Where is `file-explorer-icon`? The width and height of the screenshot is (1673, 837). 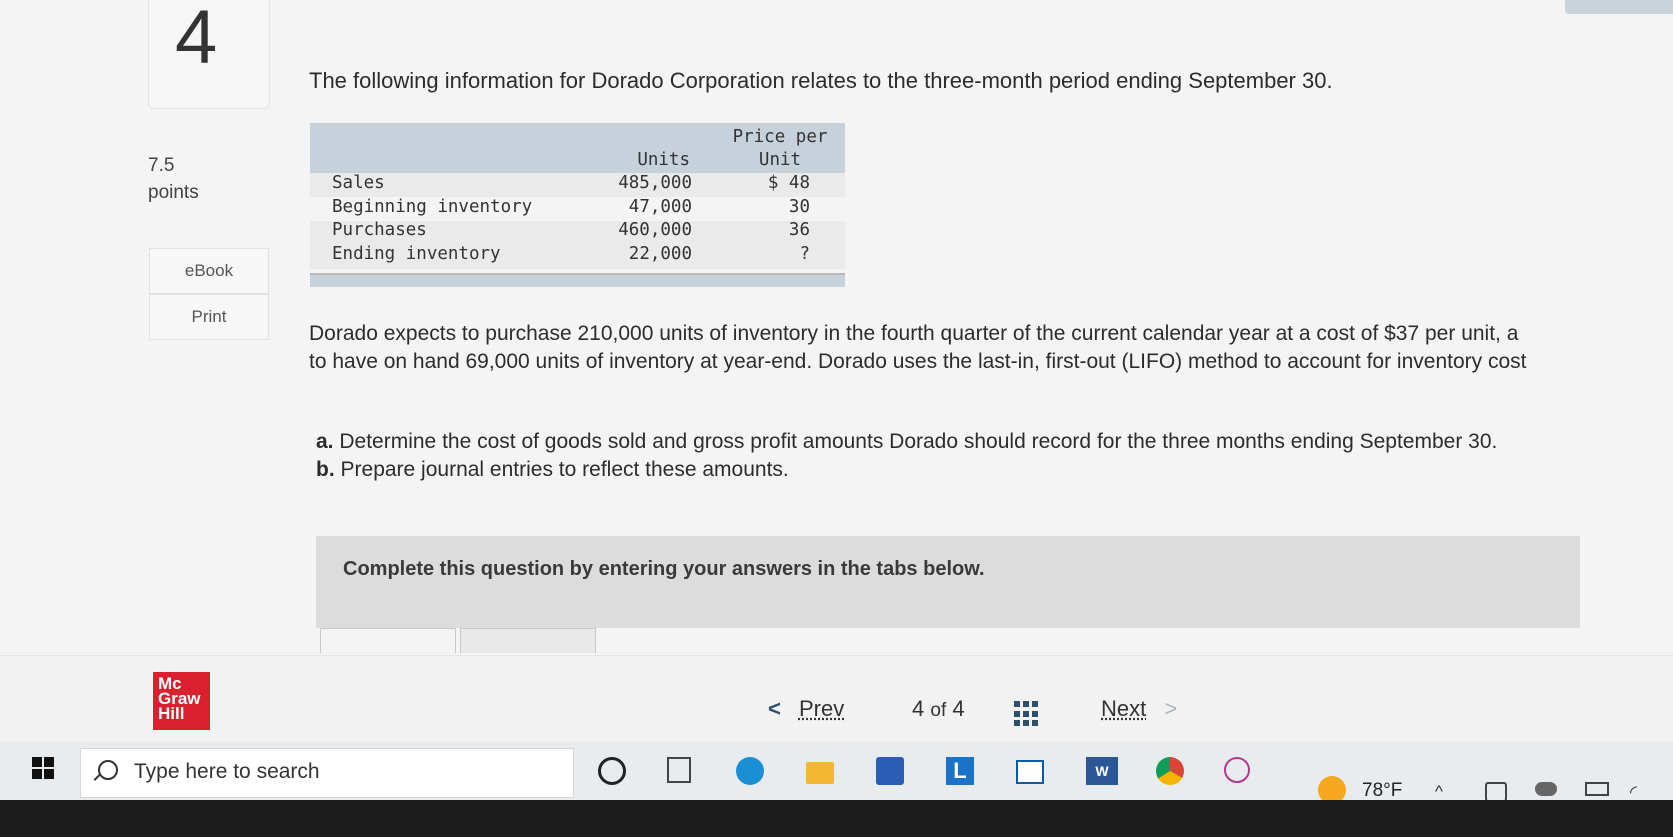 file-explorer-icon is located at coordinates (820, 773).